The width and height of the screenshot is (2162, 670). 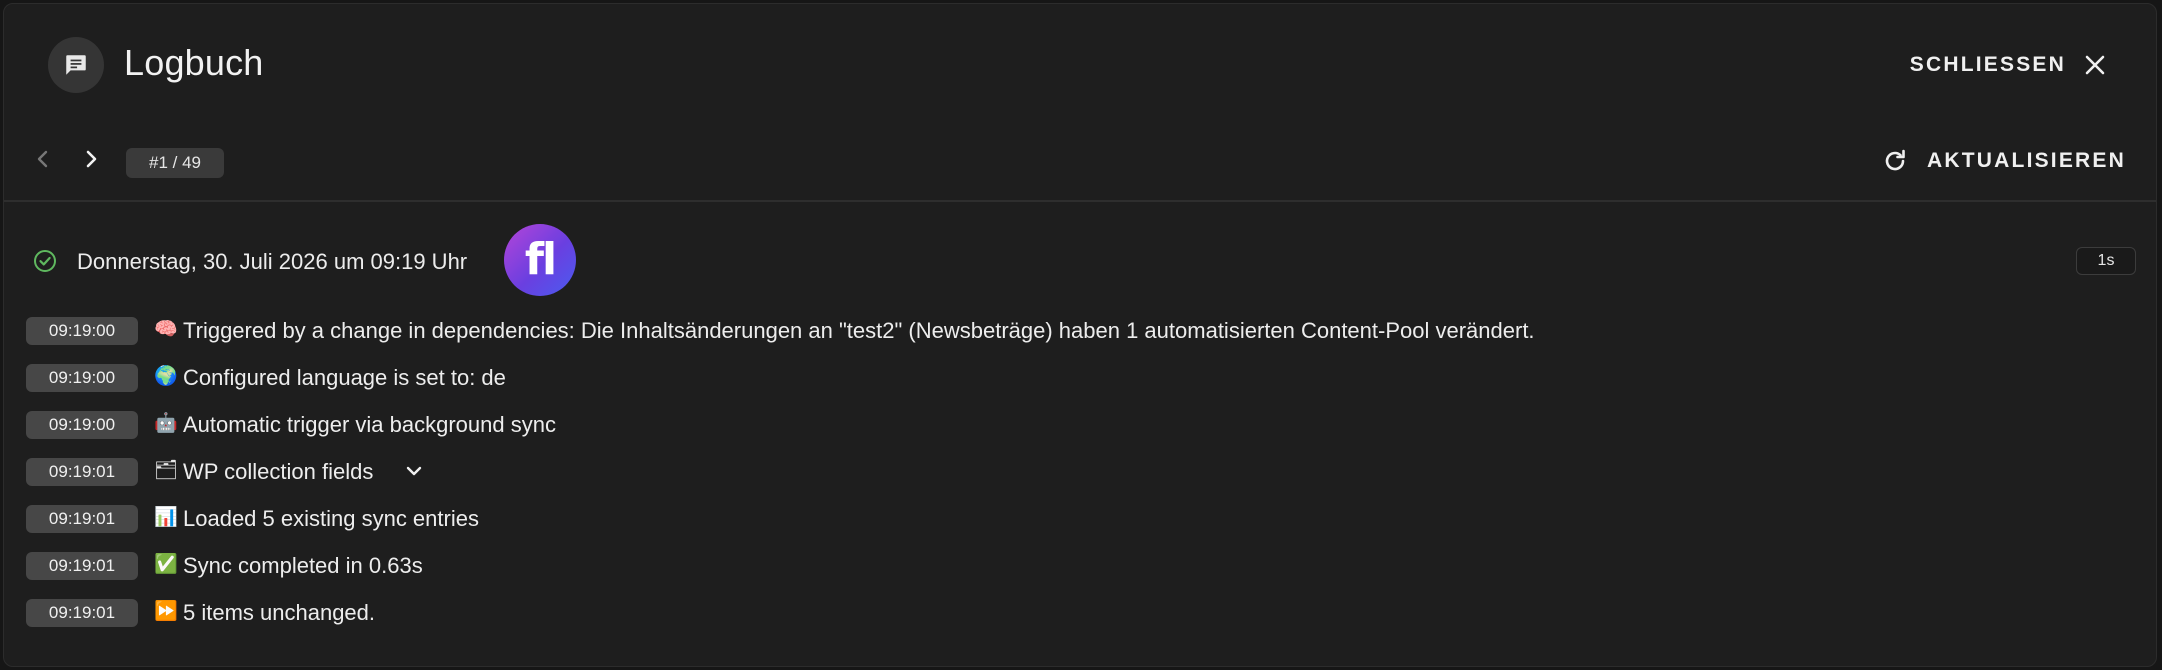 What do you see at coordinates (166, 564) in the screenshot?
I see `check-mark-icon: ✅` at bounding box center [166, 564].